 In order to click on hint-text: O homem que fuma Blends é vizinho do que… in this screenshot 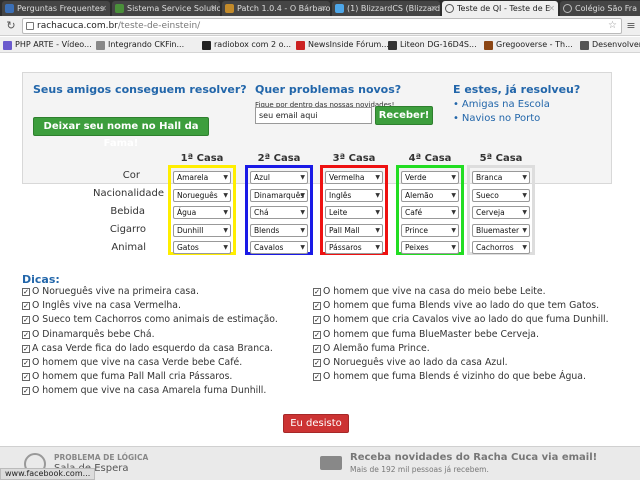, I will do `click(454, 377)`.